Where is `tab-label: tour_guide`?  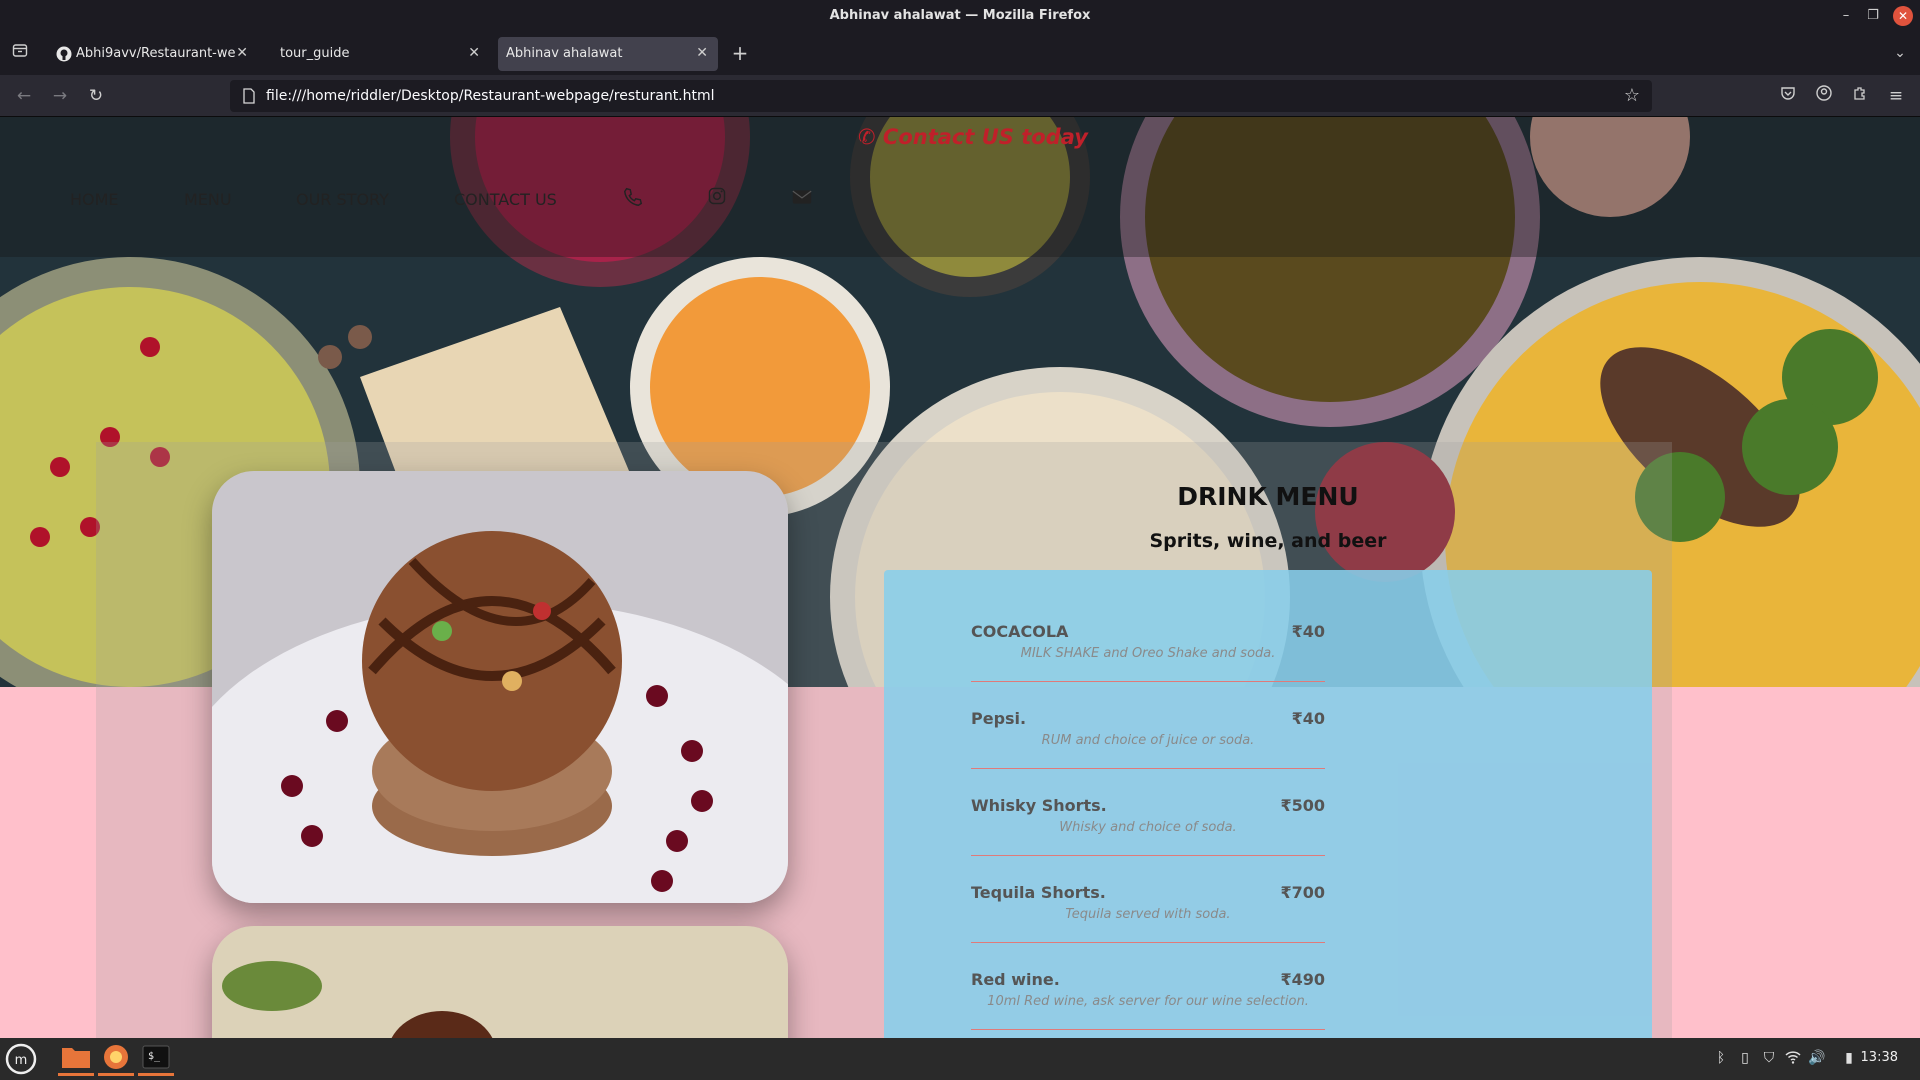
tab-label: tour_guide is located at coordinates (315, 53).